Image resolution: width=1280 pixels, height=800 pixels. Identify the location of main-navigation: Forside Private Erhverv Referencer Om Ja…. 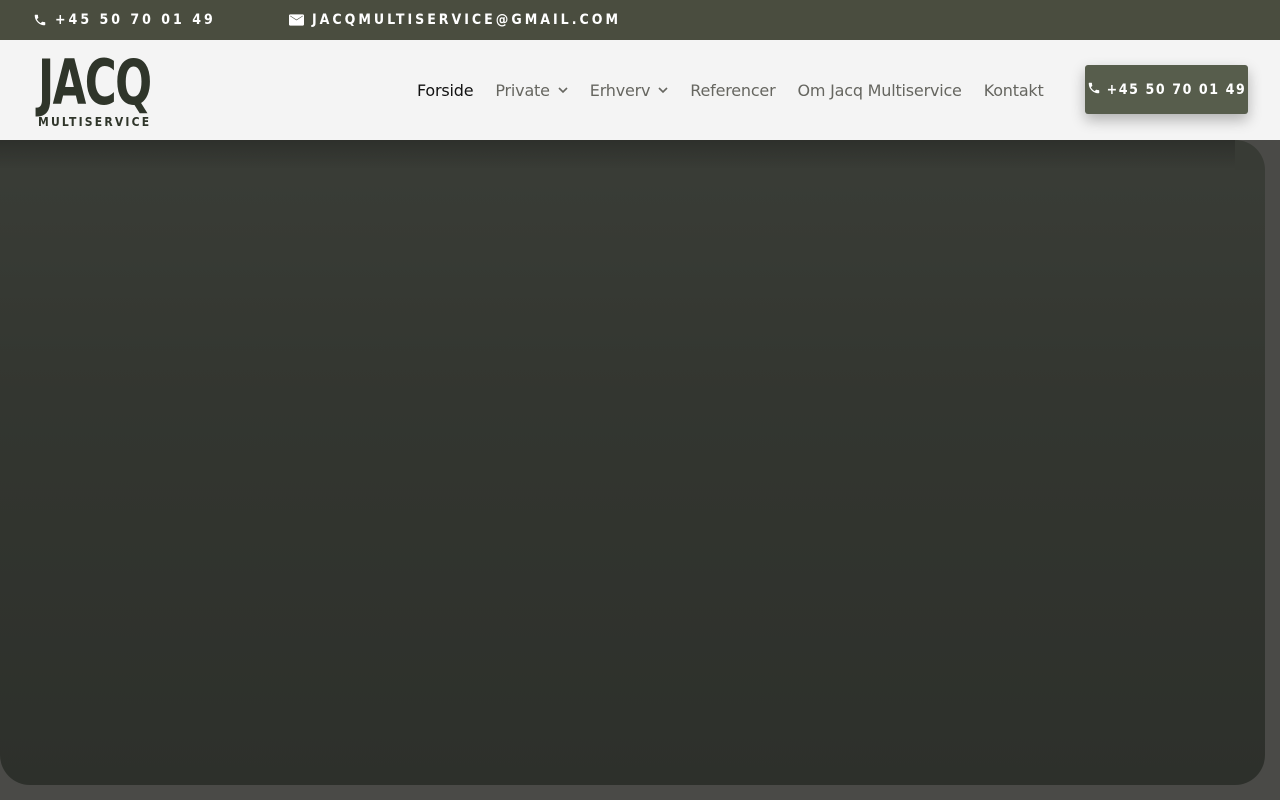
(730, 90).